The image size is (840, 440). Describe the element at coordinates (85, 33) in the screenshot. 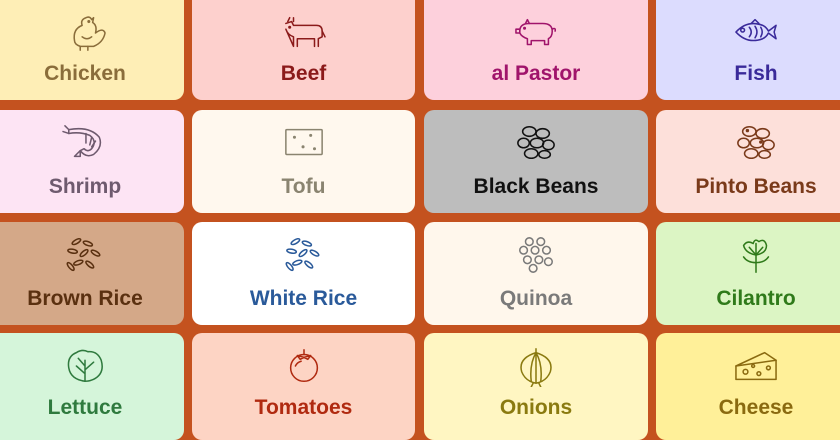

I see `chicken-icon` at that location.